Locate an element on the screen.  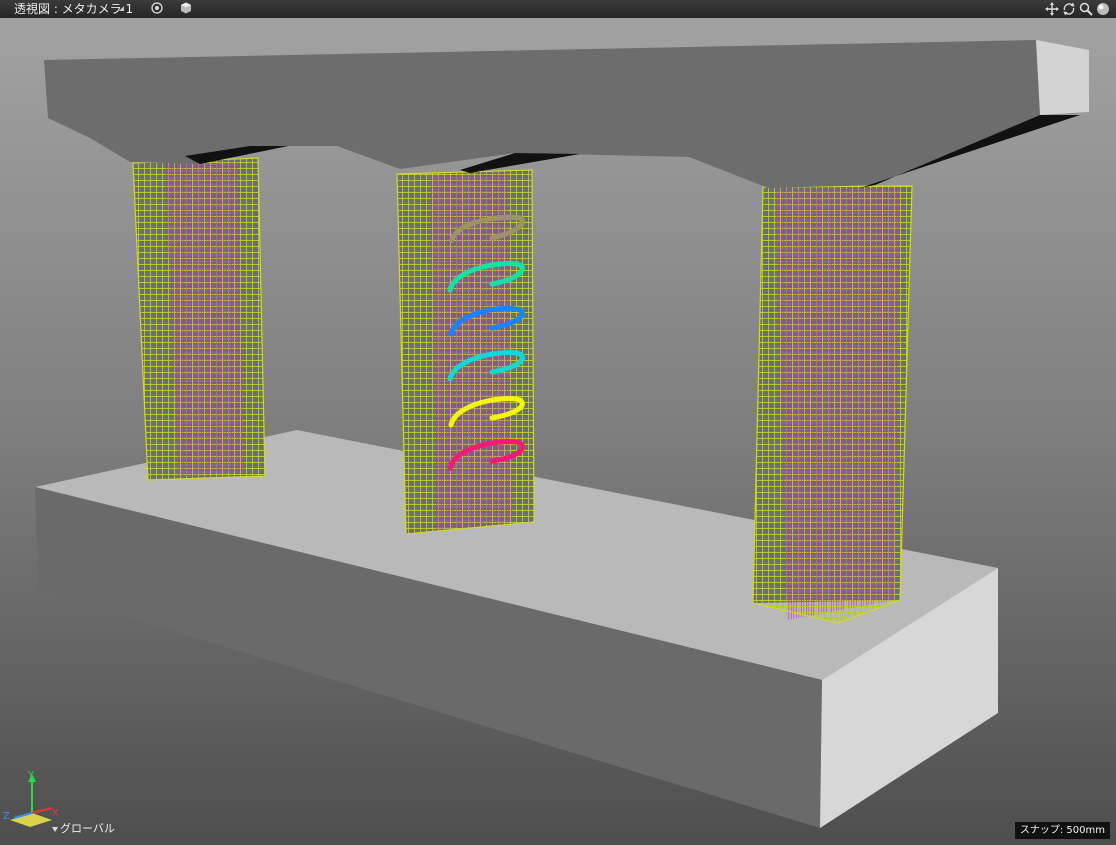
snap-status-badge: スナップ: 500mm is located at coordinates (1062, 830).